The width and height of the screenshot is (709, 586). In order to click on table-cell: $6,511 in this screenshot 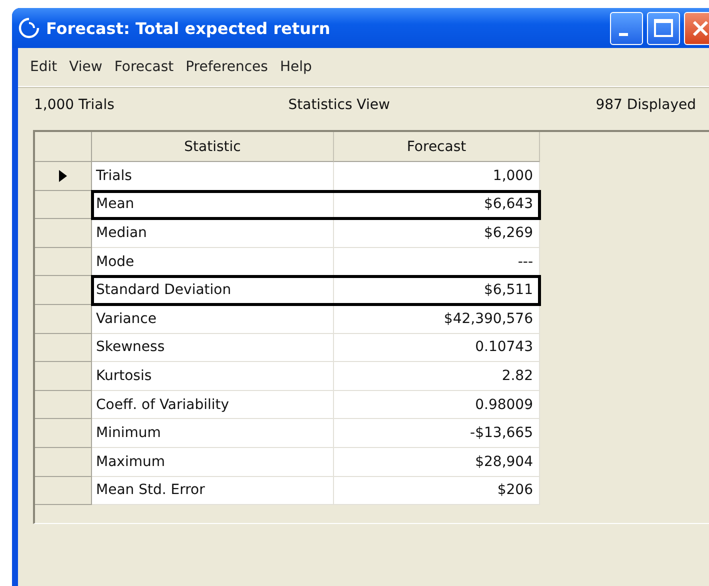, I will do `click(437, 290)`.